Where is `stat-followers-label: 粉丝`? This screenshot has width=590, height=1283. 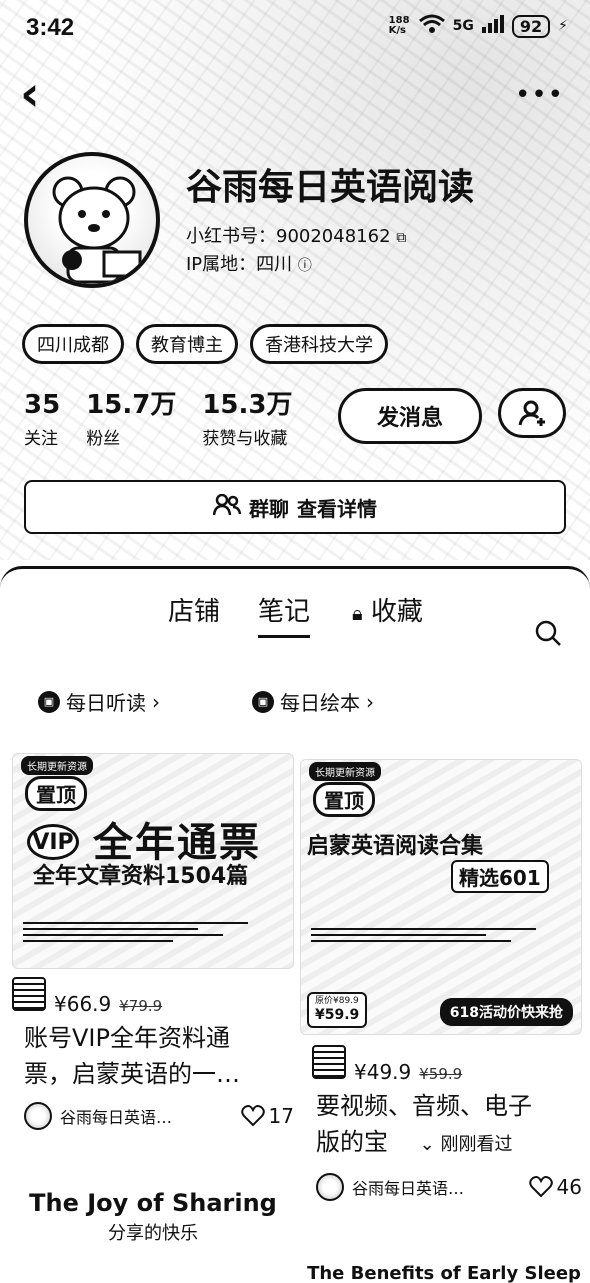 stat-followers-label: 粉丝 is located at coordinates (103, 439).